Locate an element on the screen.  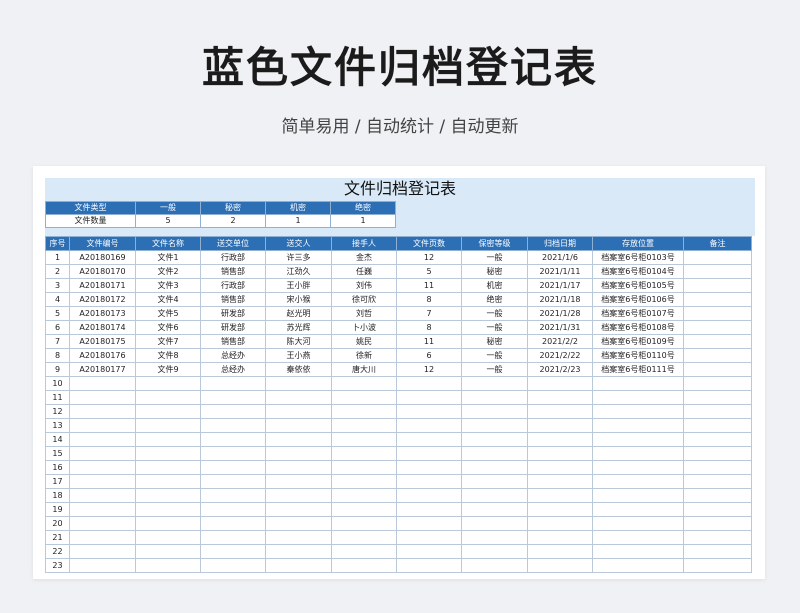
summary-type-cell: 一般 is located at coordinates (168, 208).